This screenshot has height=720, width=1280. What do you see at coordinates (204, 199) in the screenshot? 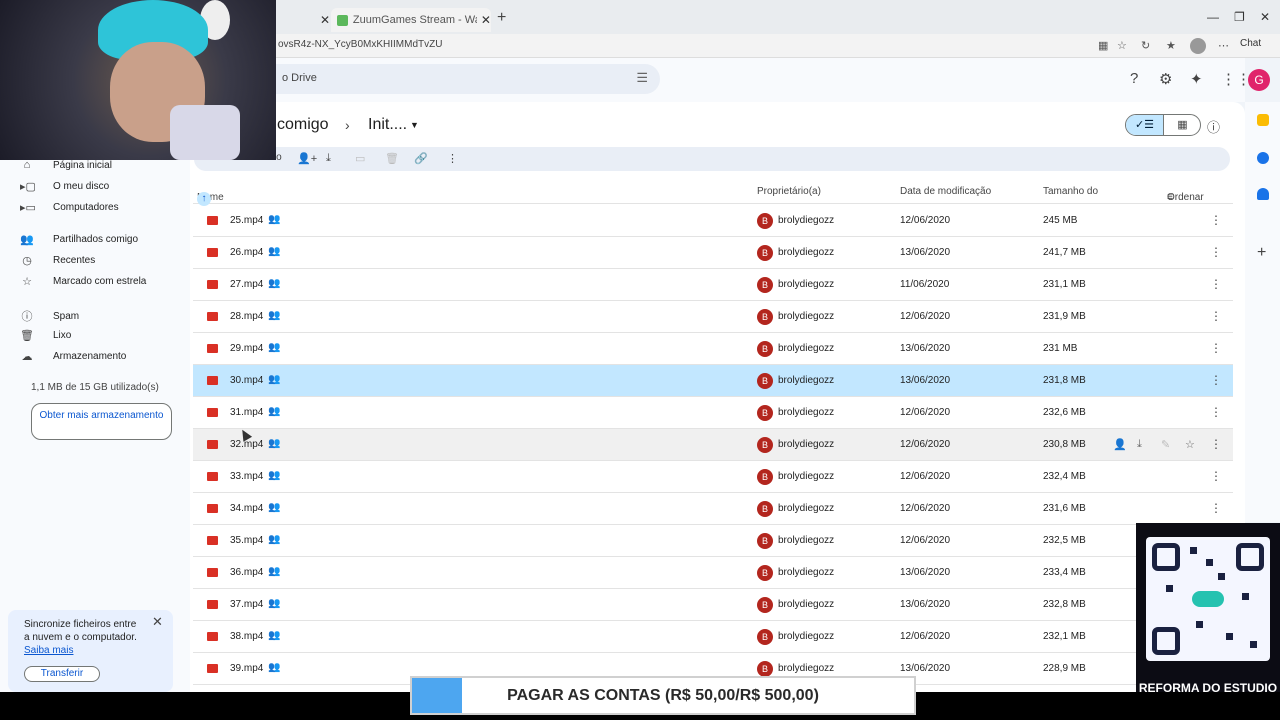
I see `sort-arrow-up-icon: ↑` at bounding box center [204, 199].